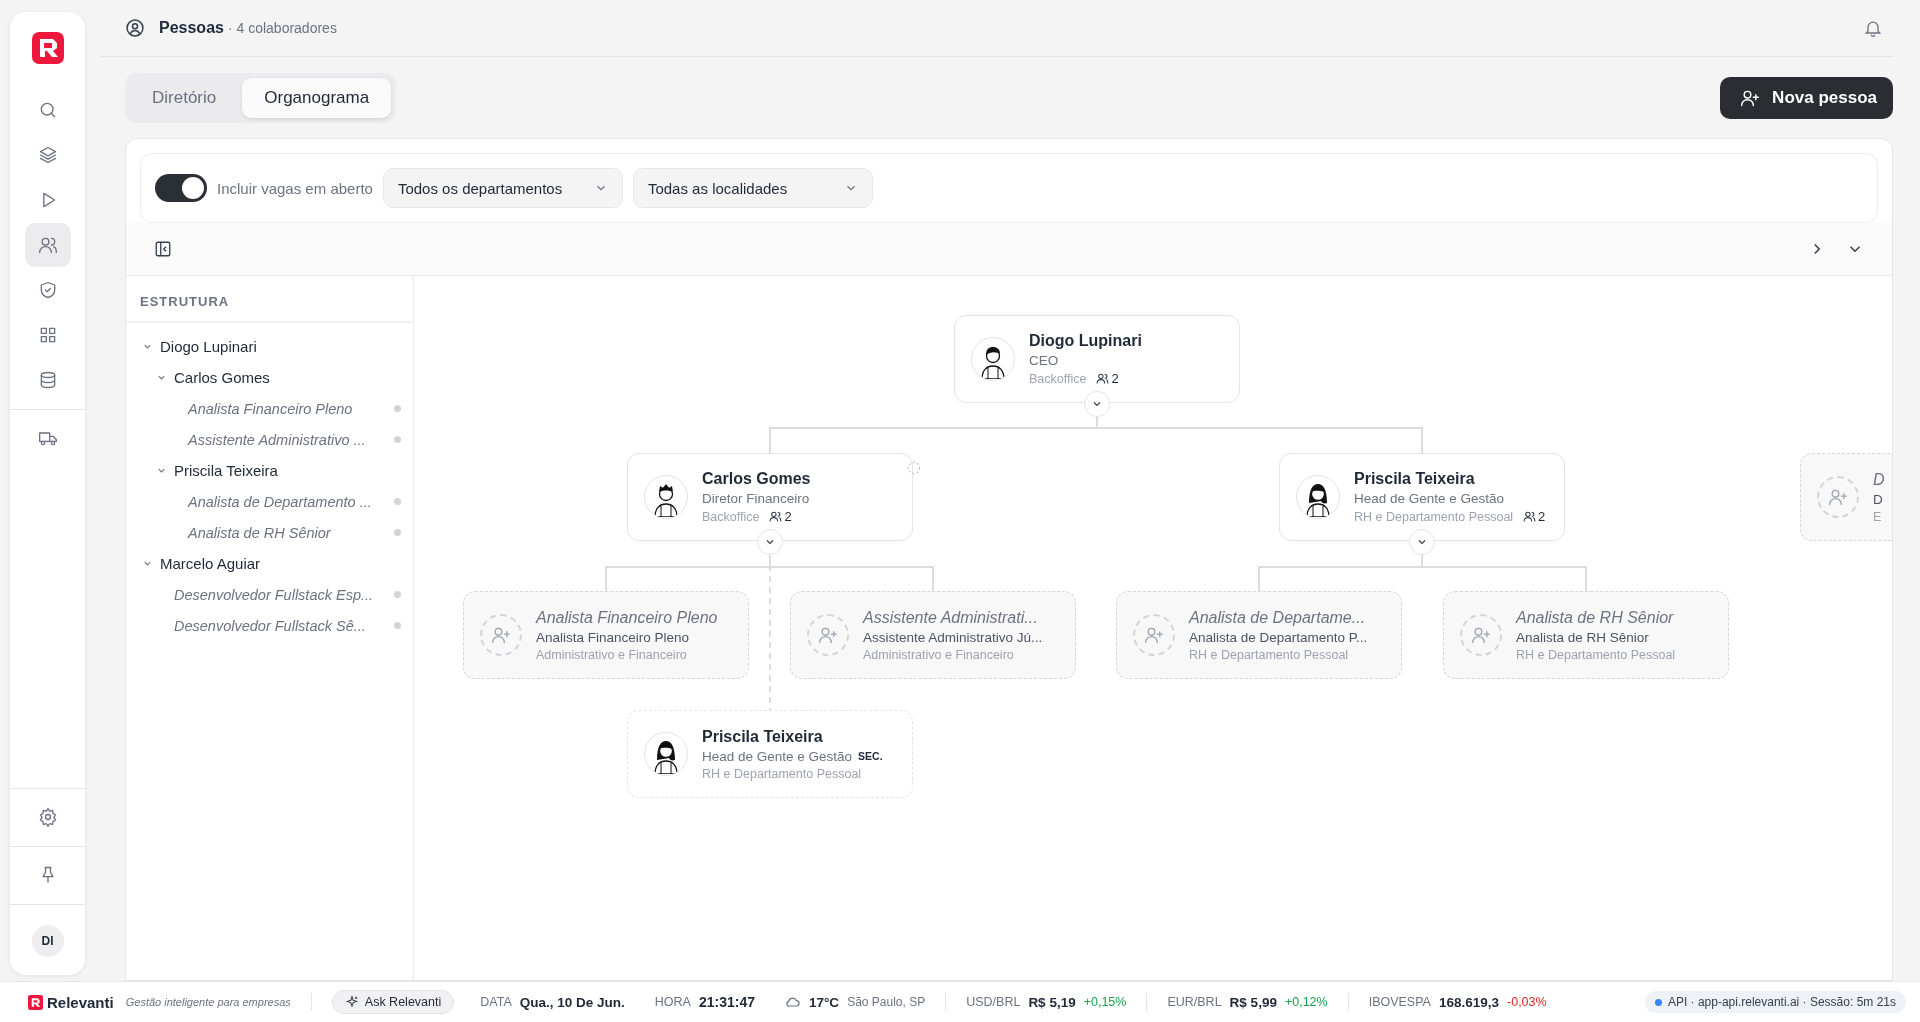 This screenshot has width=1920, height=1022. I want to click on market-value: R$ 5,19, so click(1052, 1002).